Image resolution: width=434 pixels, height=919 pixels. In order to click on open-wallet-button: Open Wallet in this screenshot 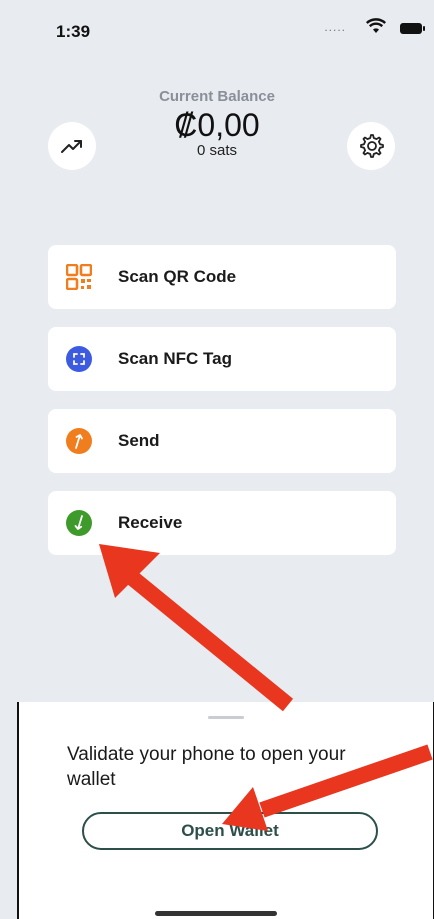, I will do `click(230, 831)`.